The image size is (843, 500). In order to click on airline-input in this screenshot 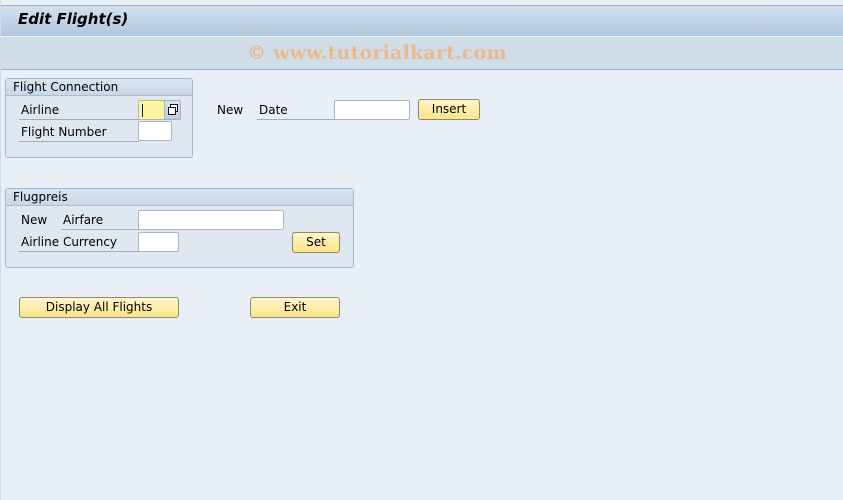, I will do `click(151, 110)`.